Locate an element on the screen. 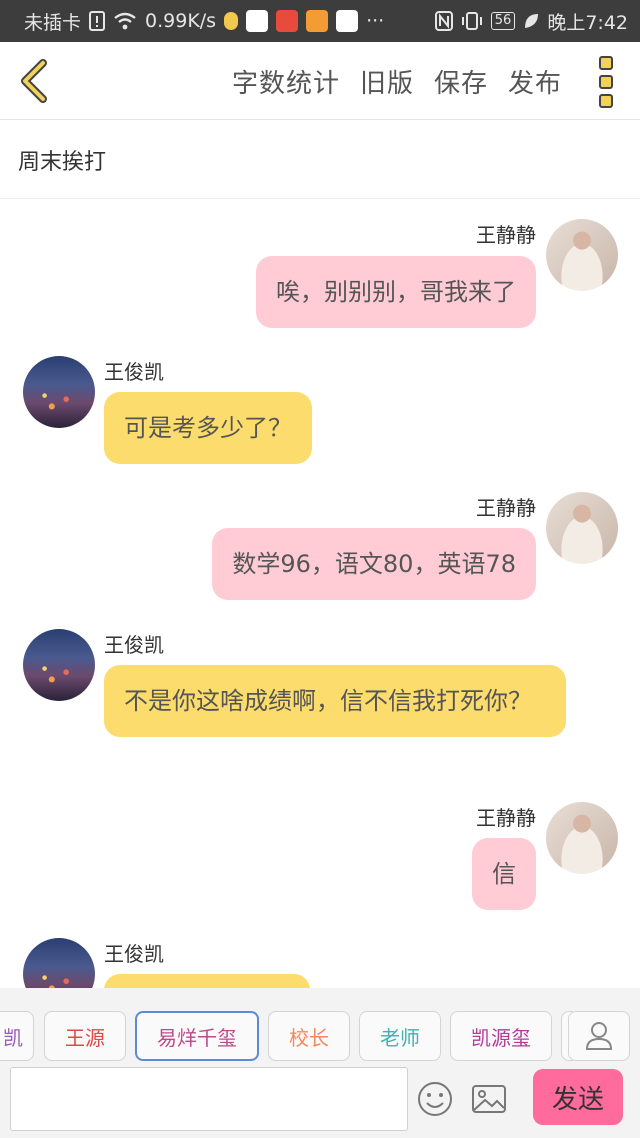 This screenshot has height=1138, width=640. character-chip-label: 校长 is located at coordinates (309, 1037).